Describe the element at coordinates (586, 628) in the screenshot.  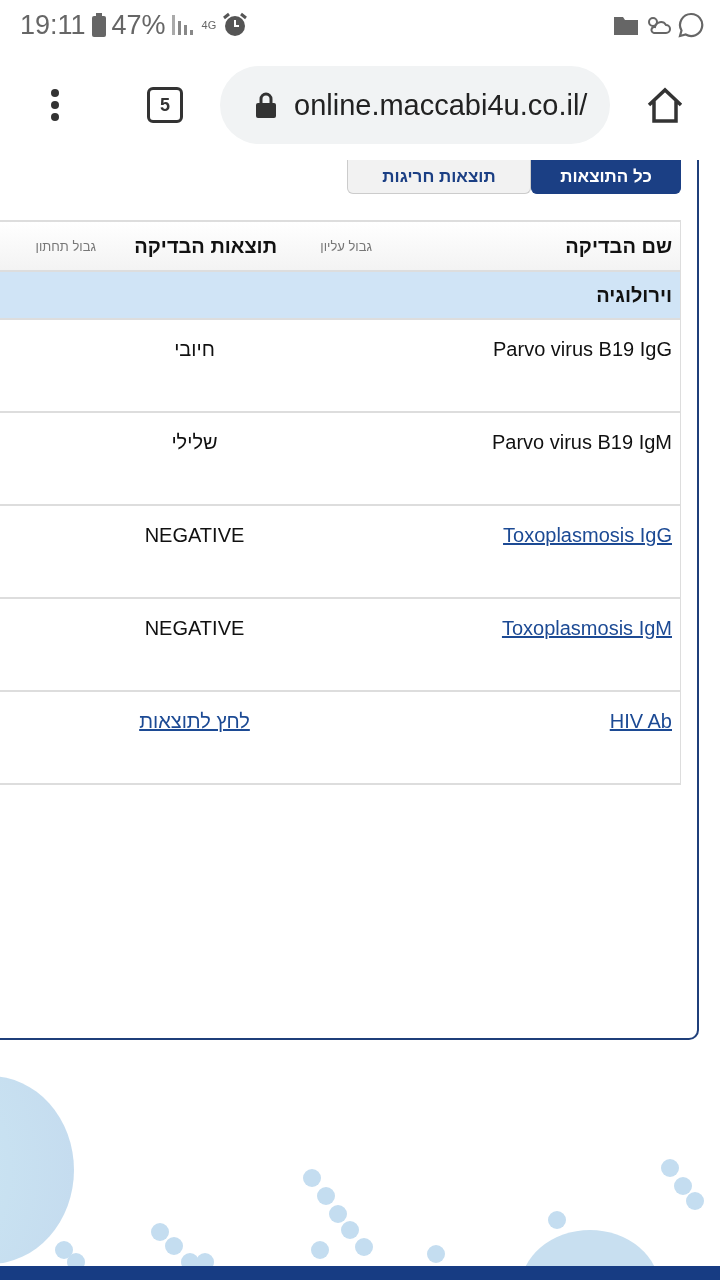
I see `test-name-link: Toxoplasmosis IgM` at that location.